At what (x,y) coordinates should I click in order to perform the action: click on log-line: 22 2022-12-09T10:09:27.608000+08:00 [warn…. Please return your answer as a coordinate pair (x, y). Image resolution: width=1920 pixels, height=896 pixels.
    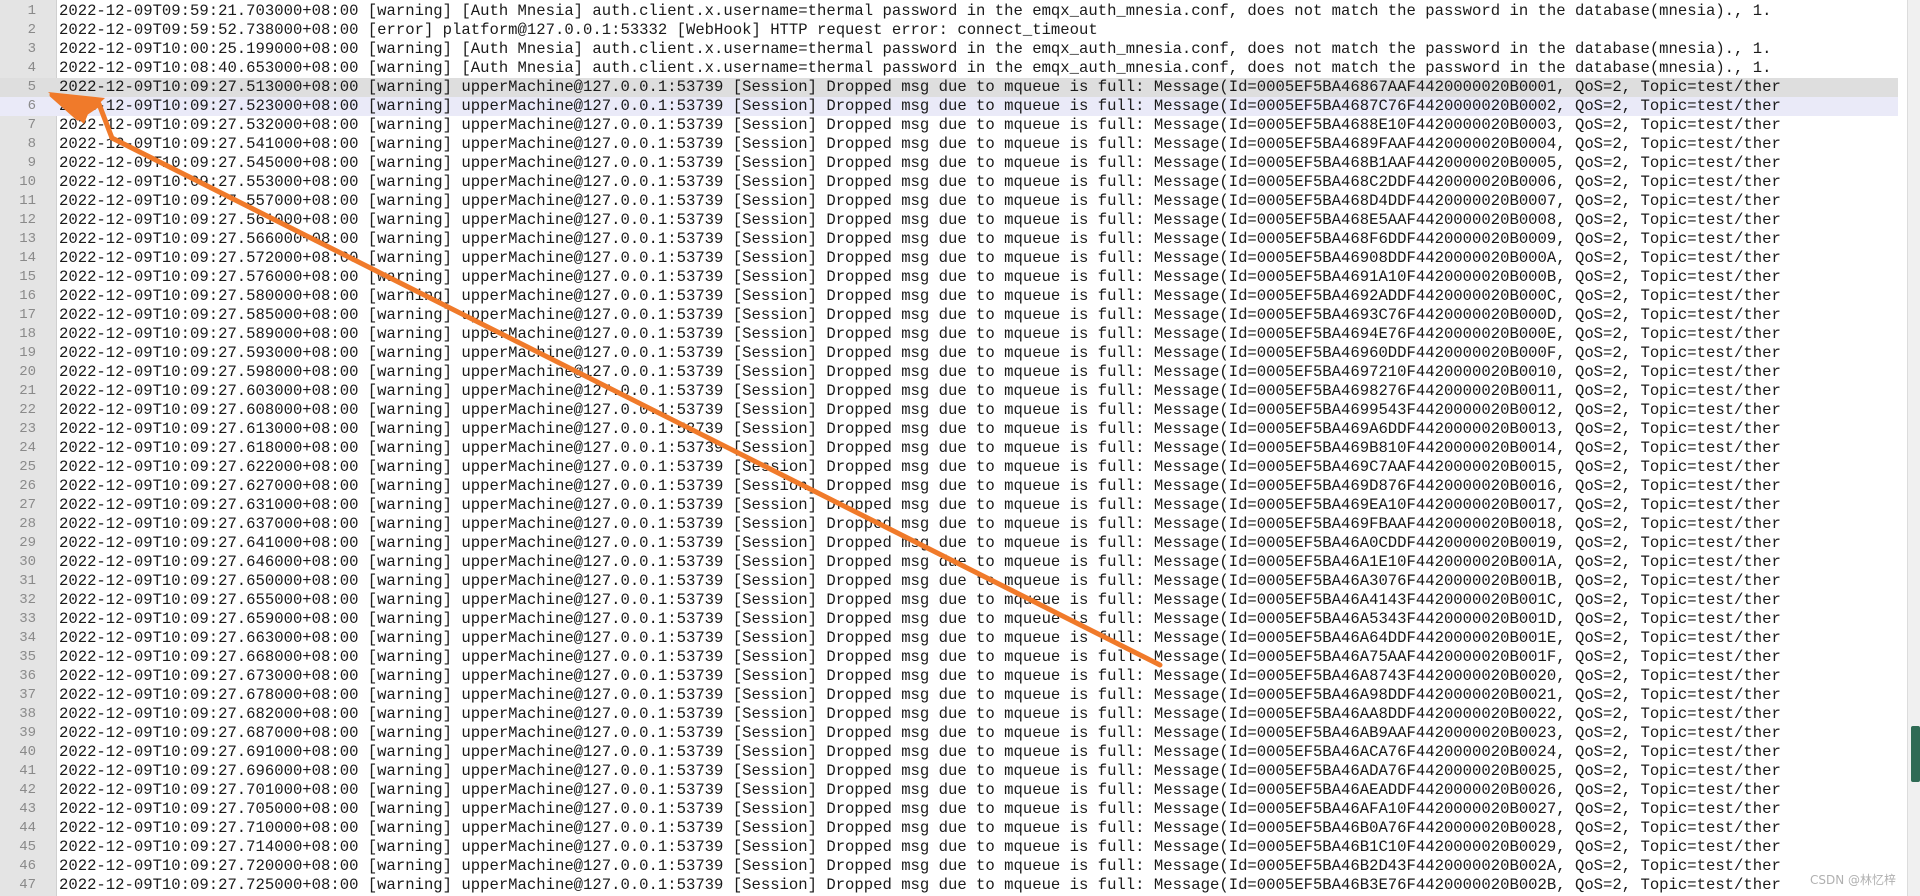
    Looking at the image, I should click on (949, 410).